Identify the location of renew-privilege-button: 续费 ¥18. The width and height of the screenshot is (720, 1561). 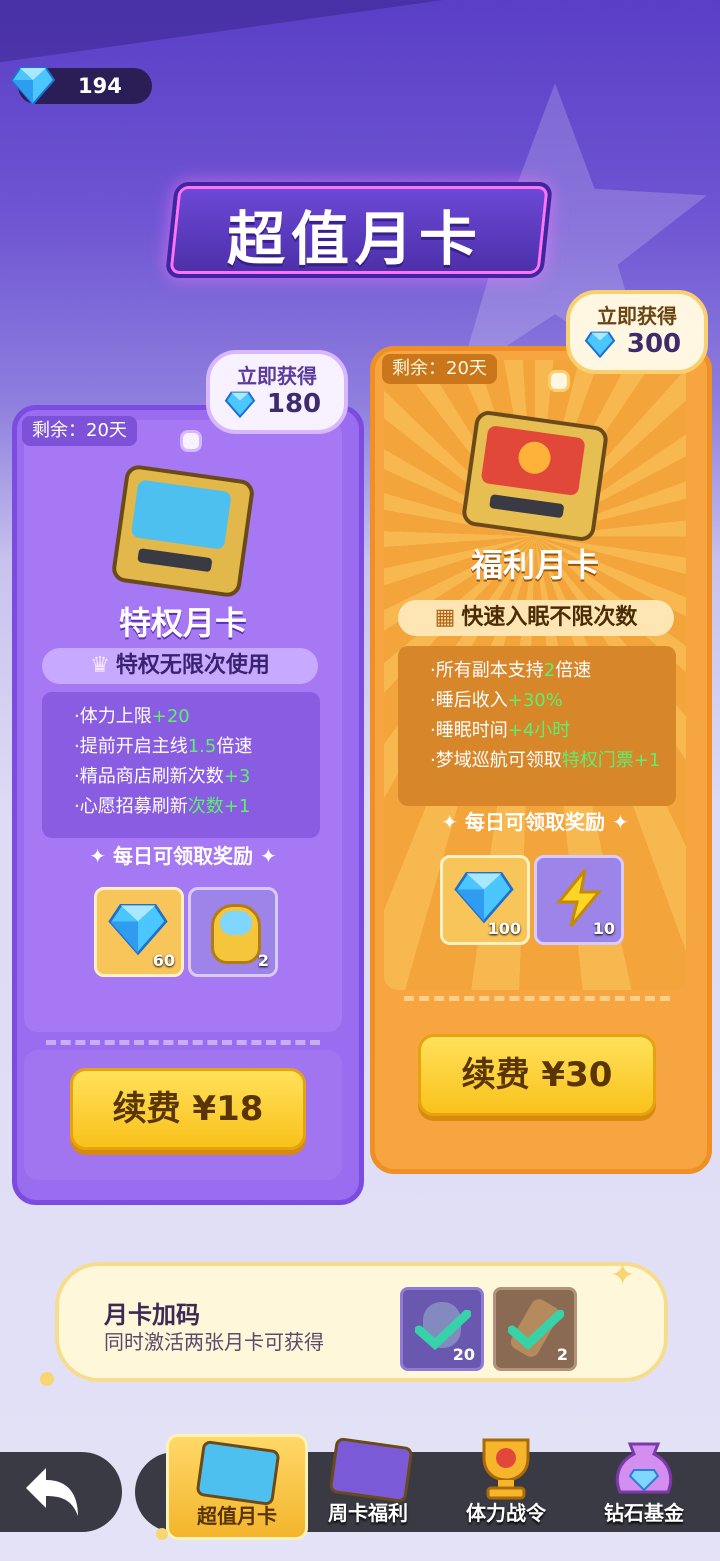
(188, 1109).